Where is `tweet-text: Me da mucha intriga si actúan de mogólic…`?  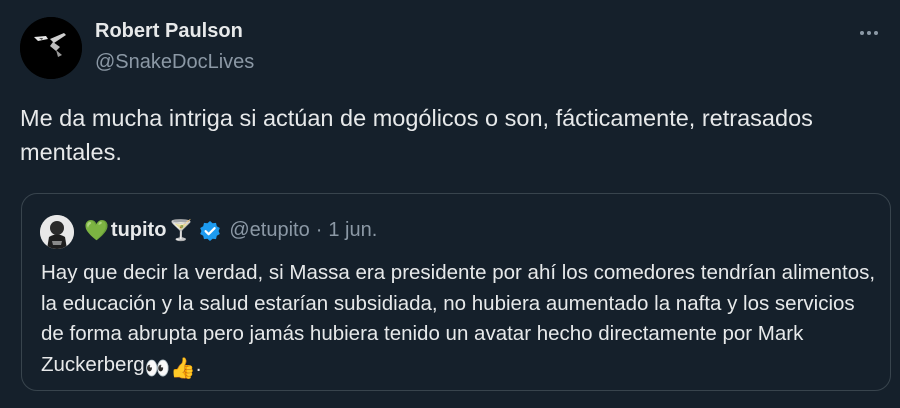 tweet-text: Me da mucha intriga si actúan de mogólic… is located at coordinates (420, 135).